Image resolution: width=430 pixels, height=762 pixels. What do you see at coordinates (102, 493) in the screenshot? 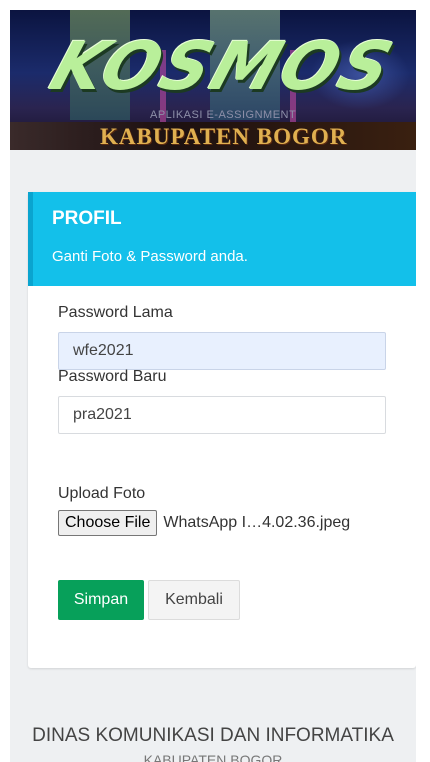
I see `upload-label: Upload Foto` at bounding box center [102, 493].